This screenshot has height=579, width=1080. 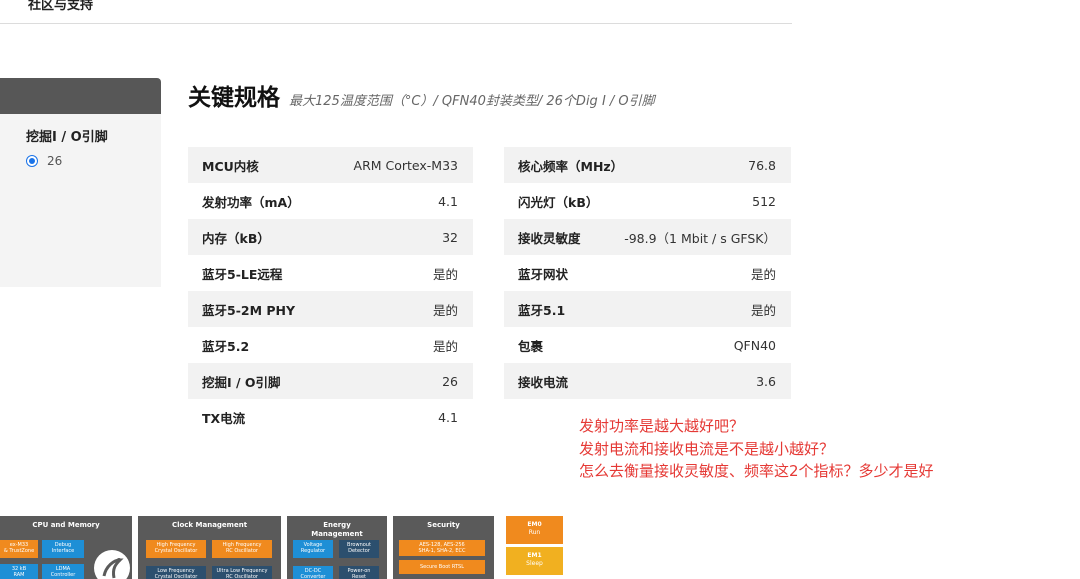 What do you see at coordinates (330, 345) in the screenshot?
I see `spec-row: 蓝牙5.2 是的` at bounding box center [330, 345].